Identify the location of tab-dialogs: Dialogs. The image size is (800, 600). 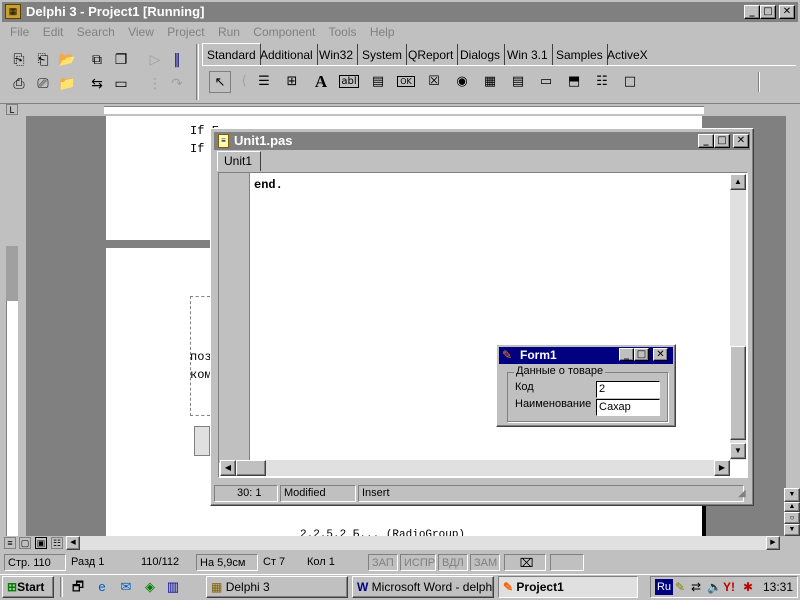
(481, 55).